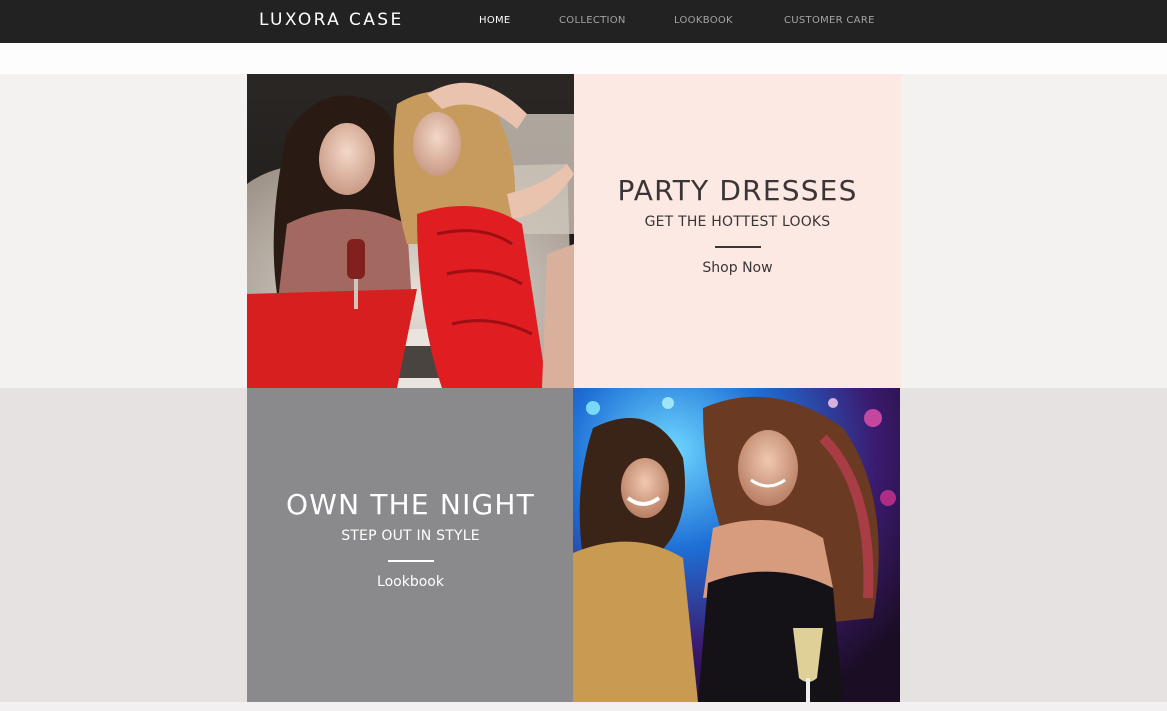 The image size is (1167, 711). Describe the element at coordinates (583, 58) in the screenshot. I see `header-spacer` at that location.